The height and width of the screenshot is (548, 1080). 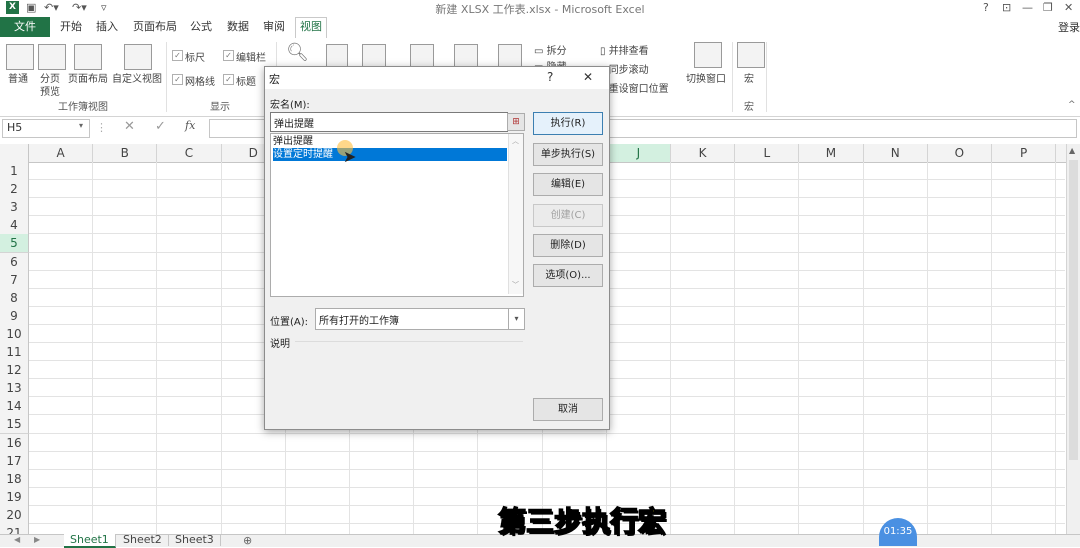 I want to click on normal-view-label: 普通, so click(x=18, y=77).